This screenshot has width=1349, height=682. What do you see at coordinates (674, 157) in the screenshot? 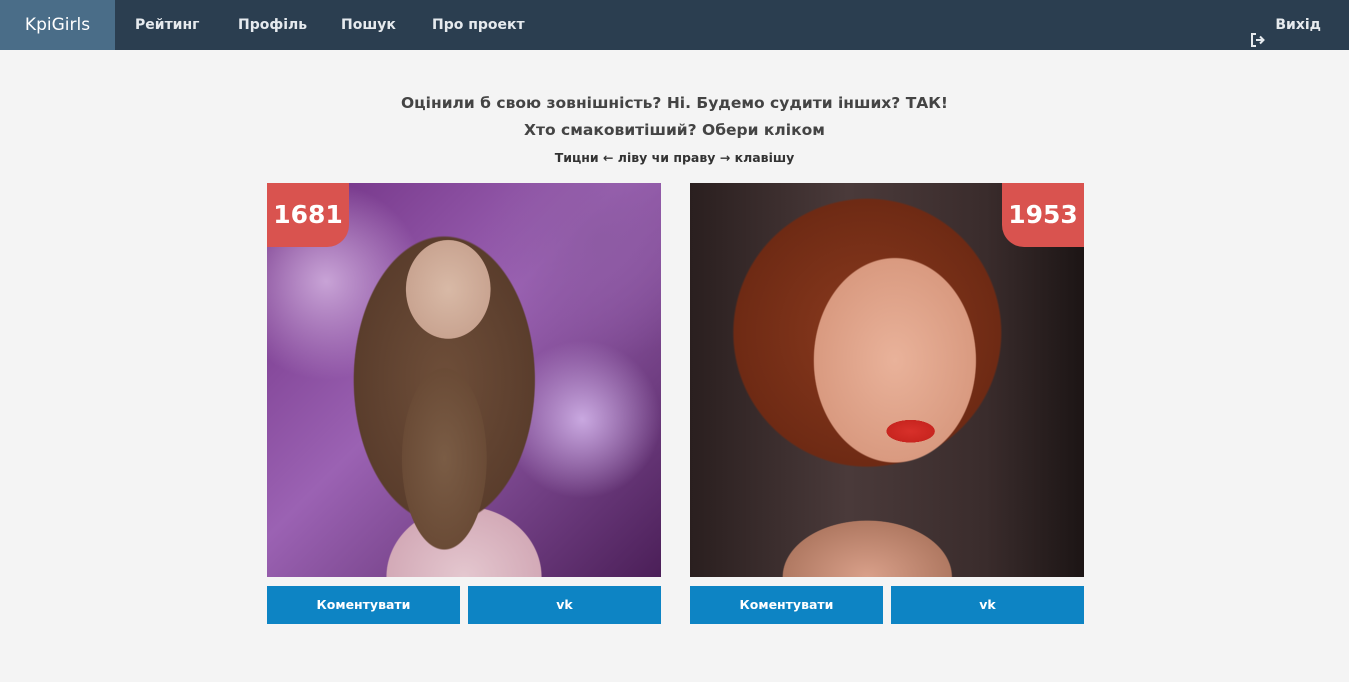
I see `keyboard-hint: Тицни ← ліву чи праву → клавішу` at bounding box center [674, 157].